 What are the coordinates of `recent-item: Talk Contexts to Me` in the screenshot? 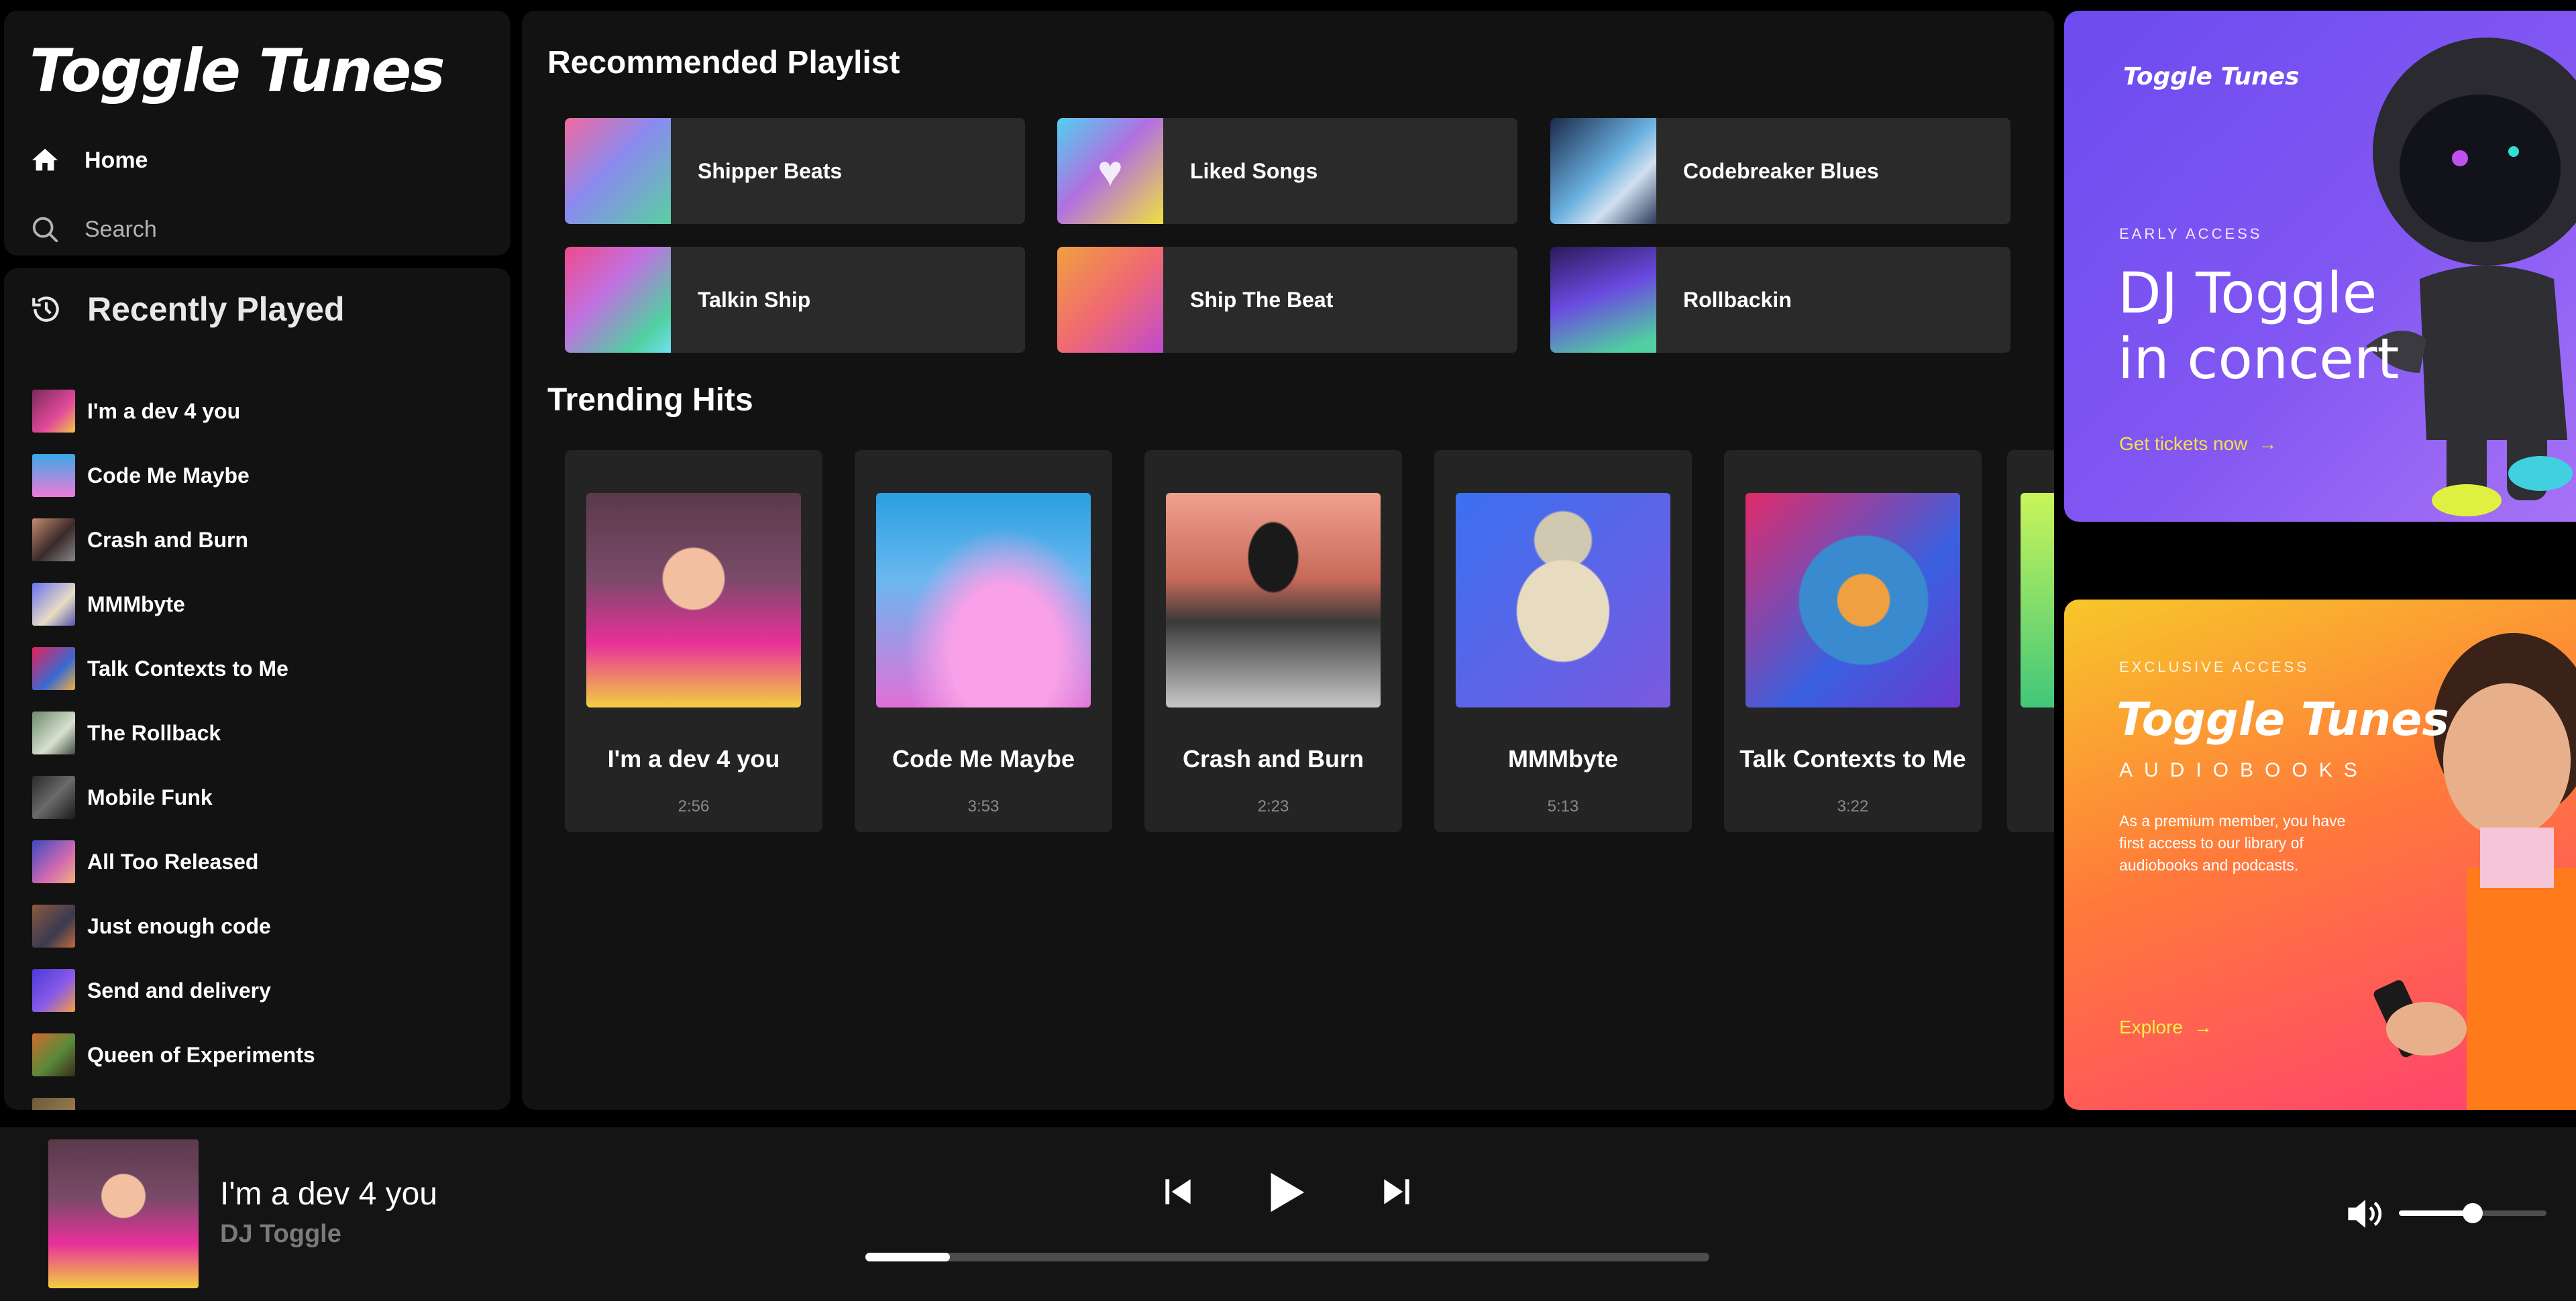 It's located at (173, 668).